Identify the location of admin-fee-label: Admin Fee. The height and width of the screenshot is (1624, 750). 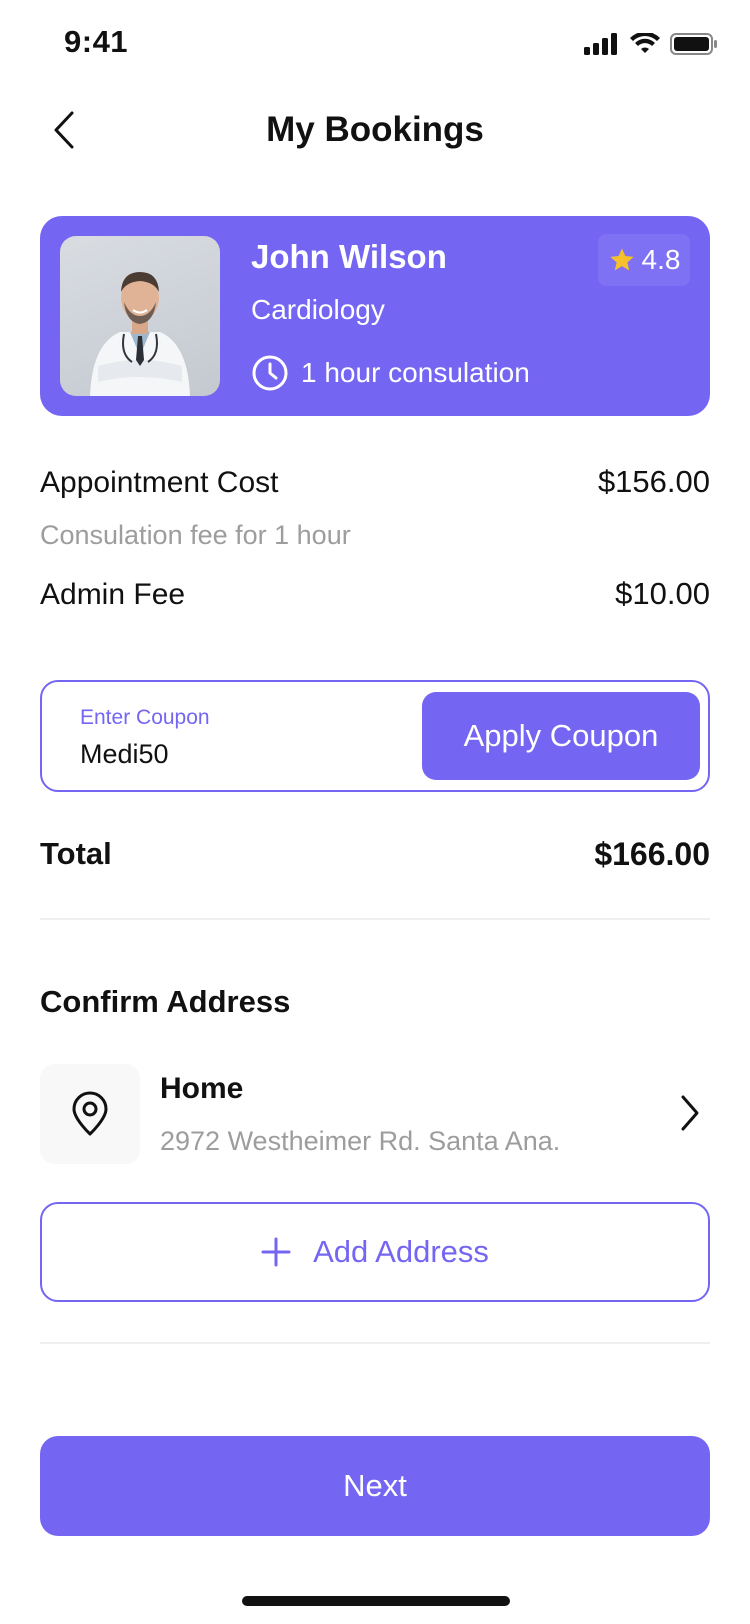
(113, 594).